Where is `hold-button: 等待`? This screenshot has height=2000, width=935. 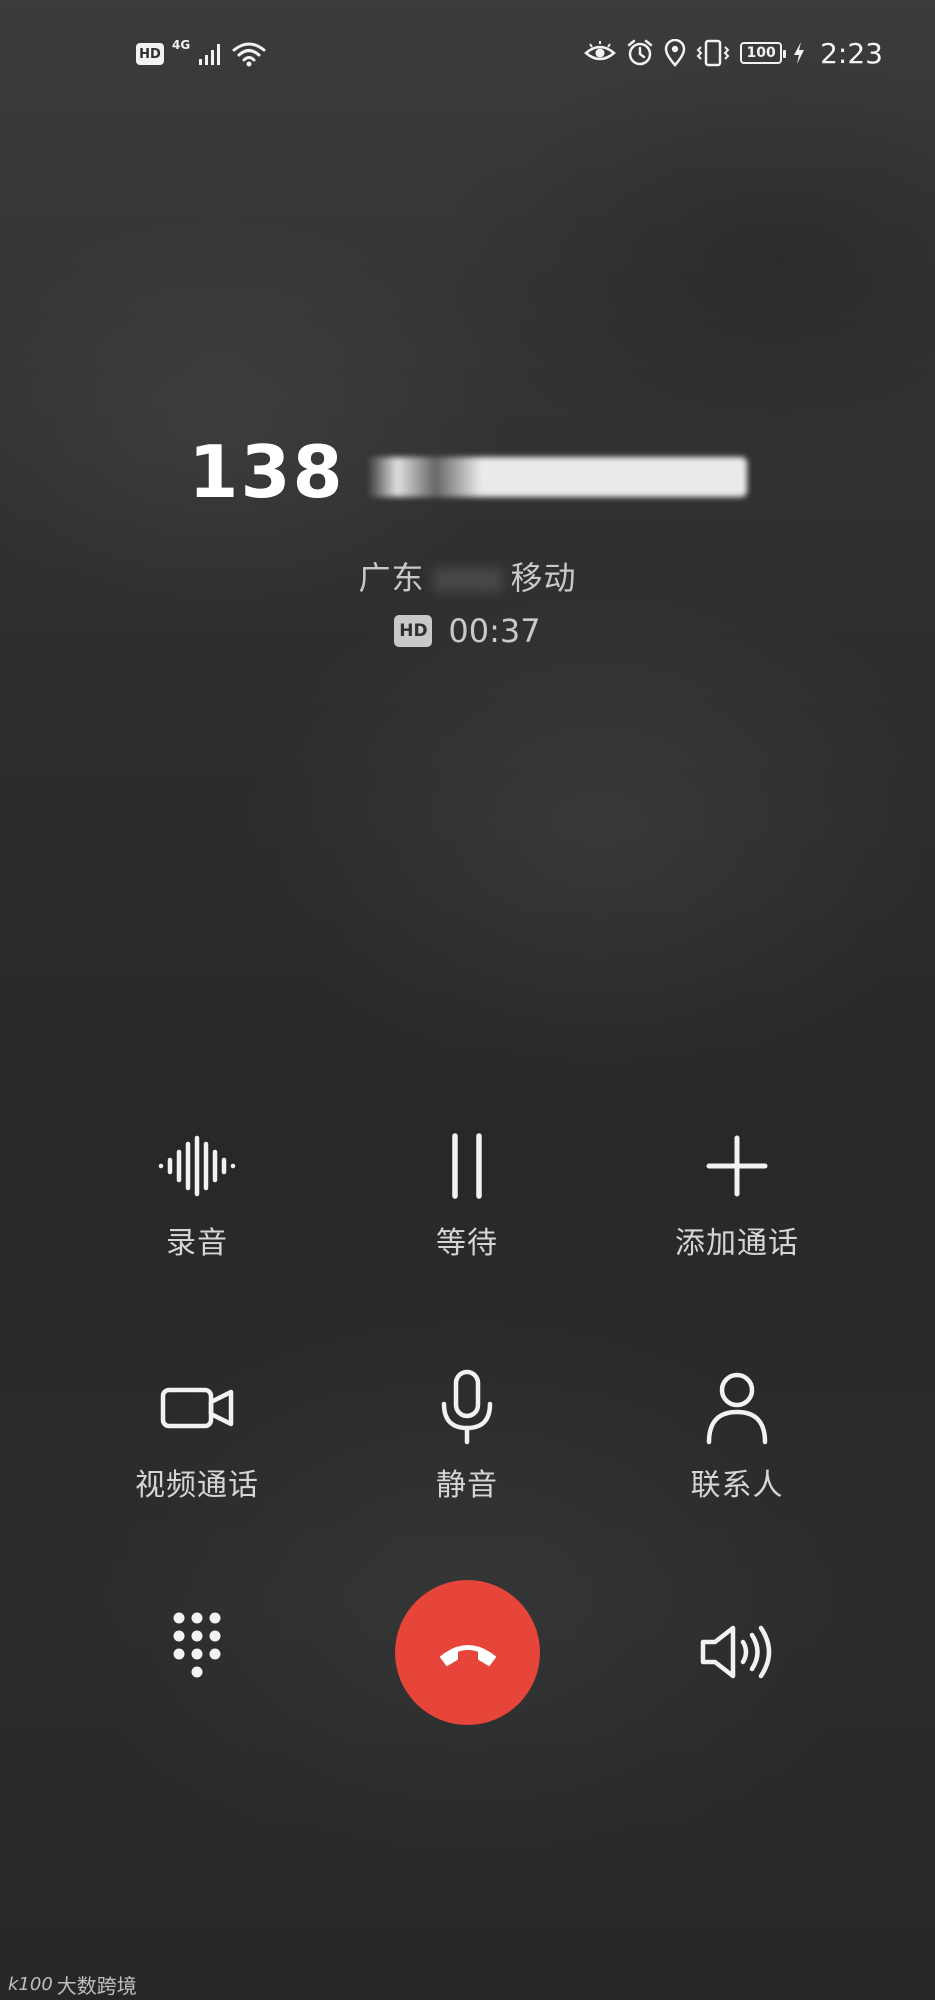 hold-button: 等待 is located at coordinates (467, 1201).